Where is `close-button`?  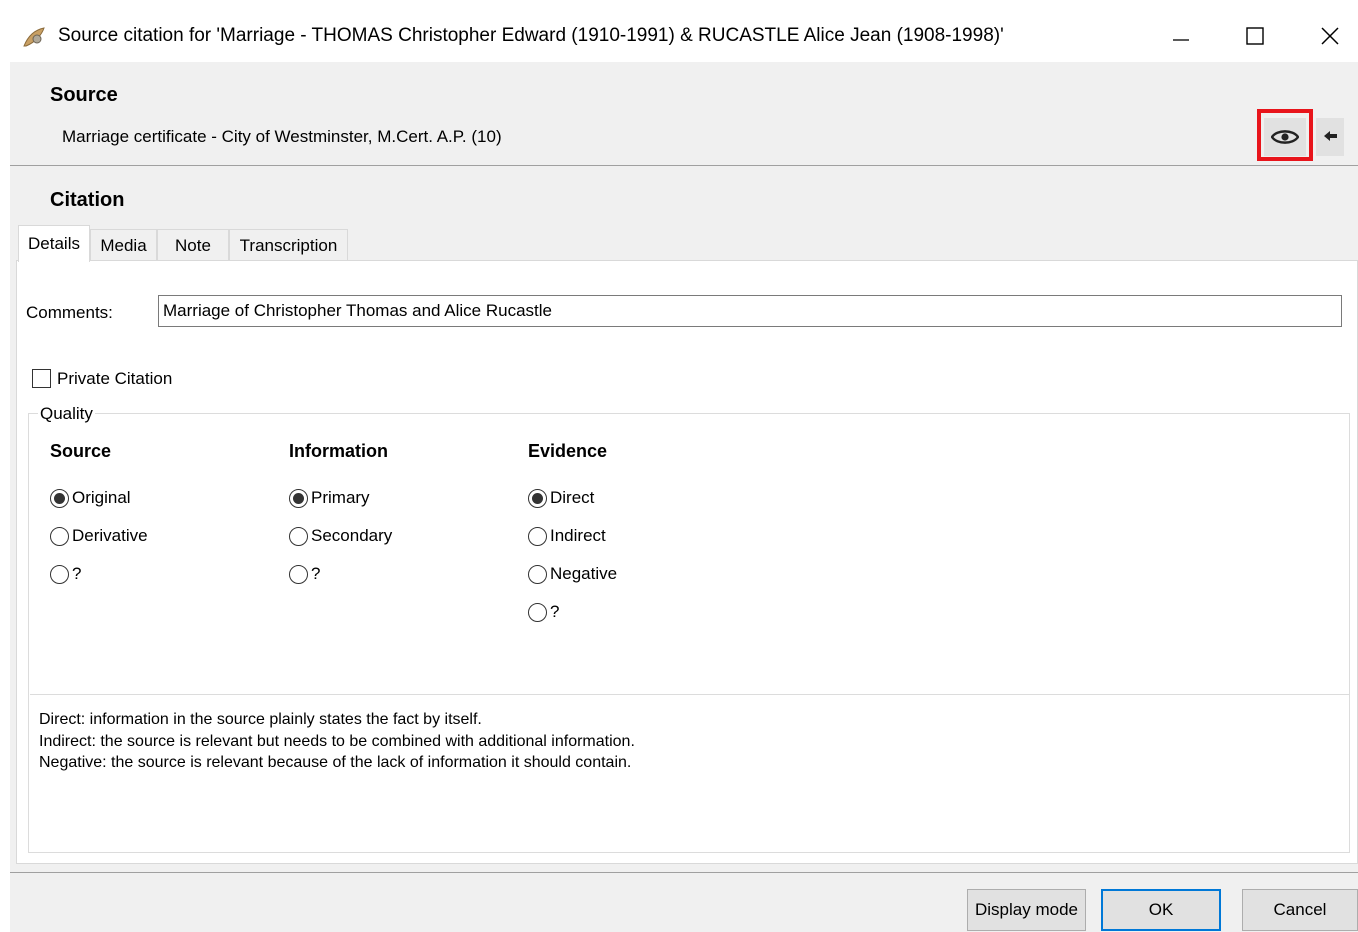
close-button is located at coordinates (1330, 36).